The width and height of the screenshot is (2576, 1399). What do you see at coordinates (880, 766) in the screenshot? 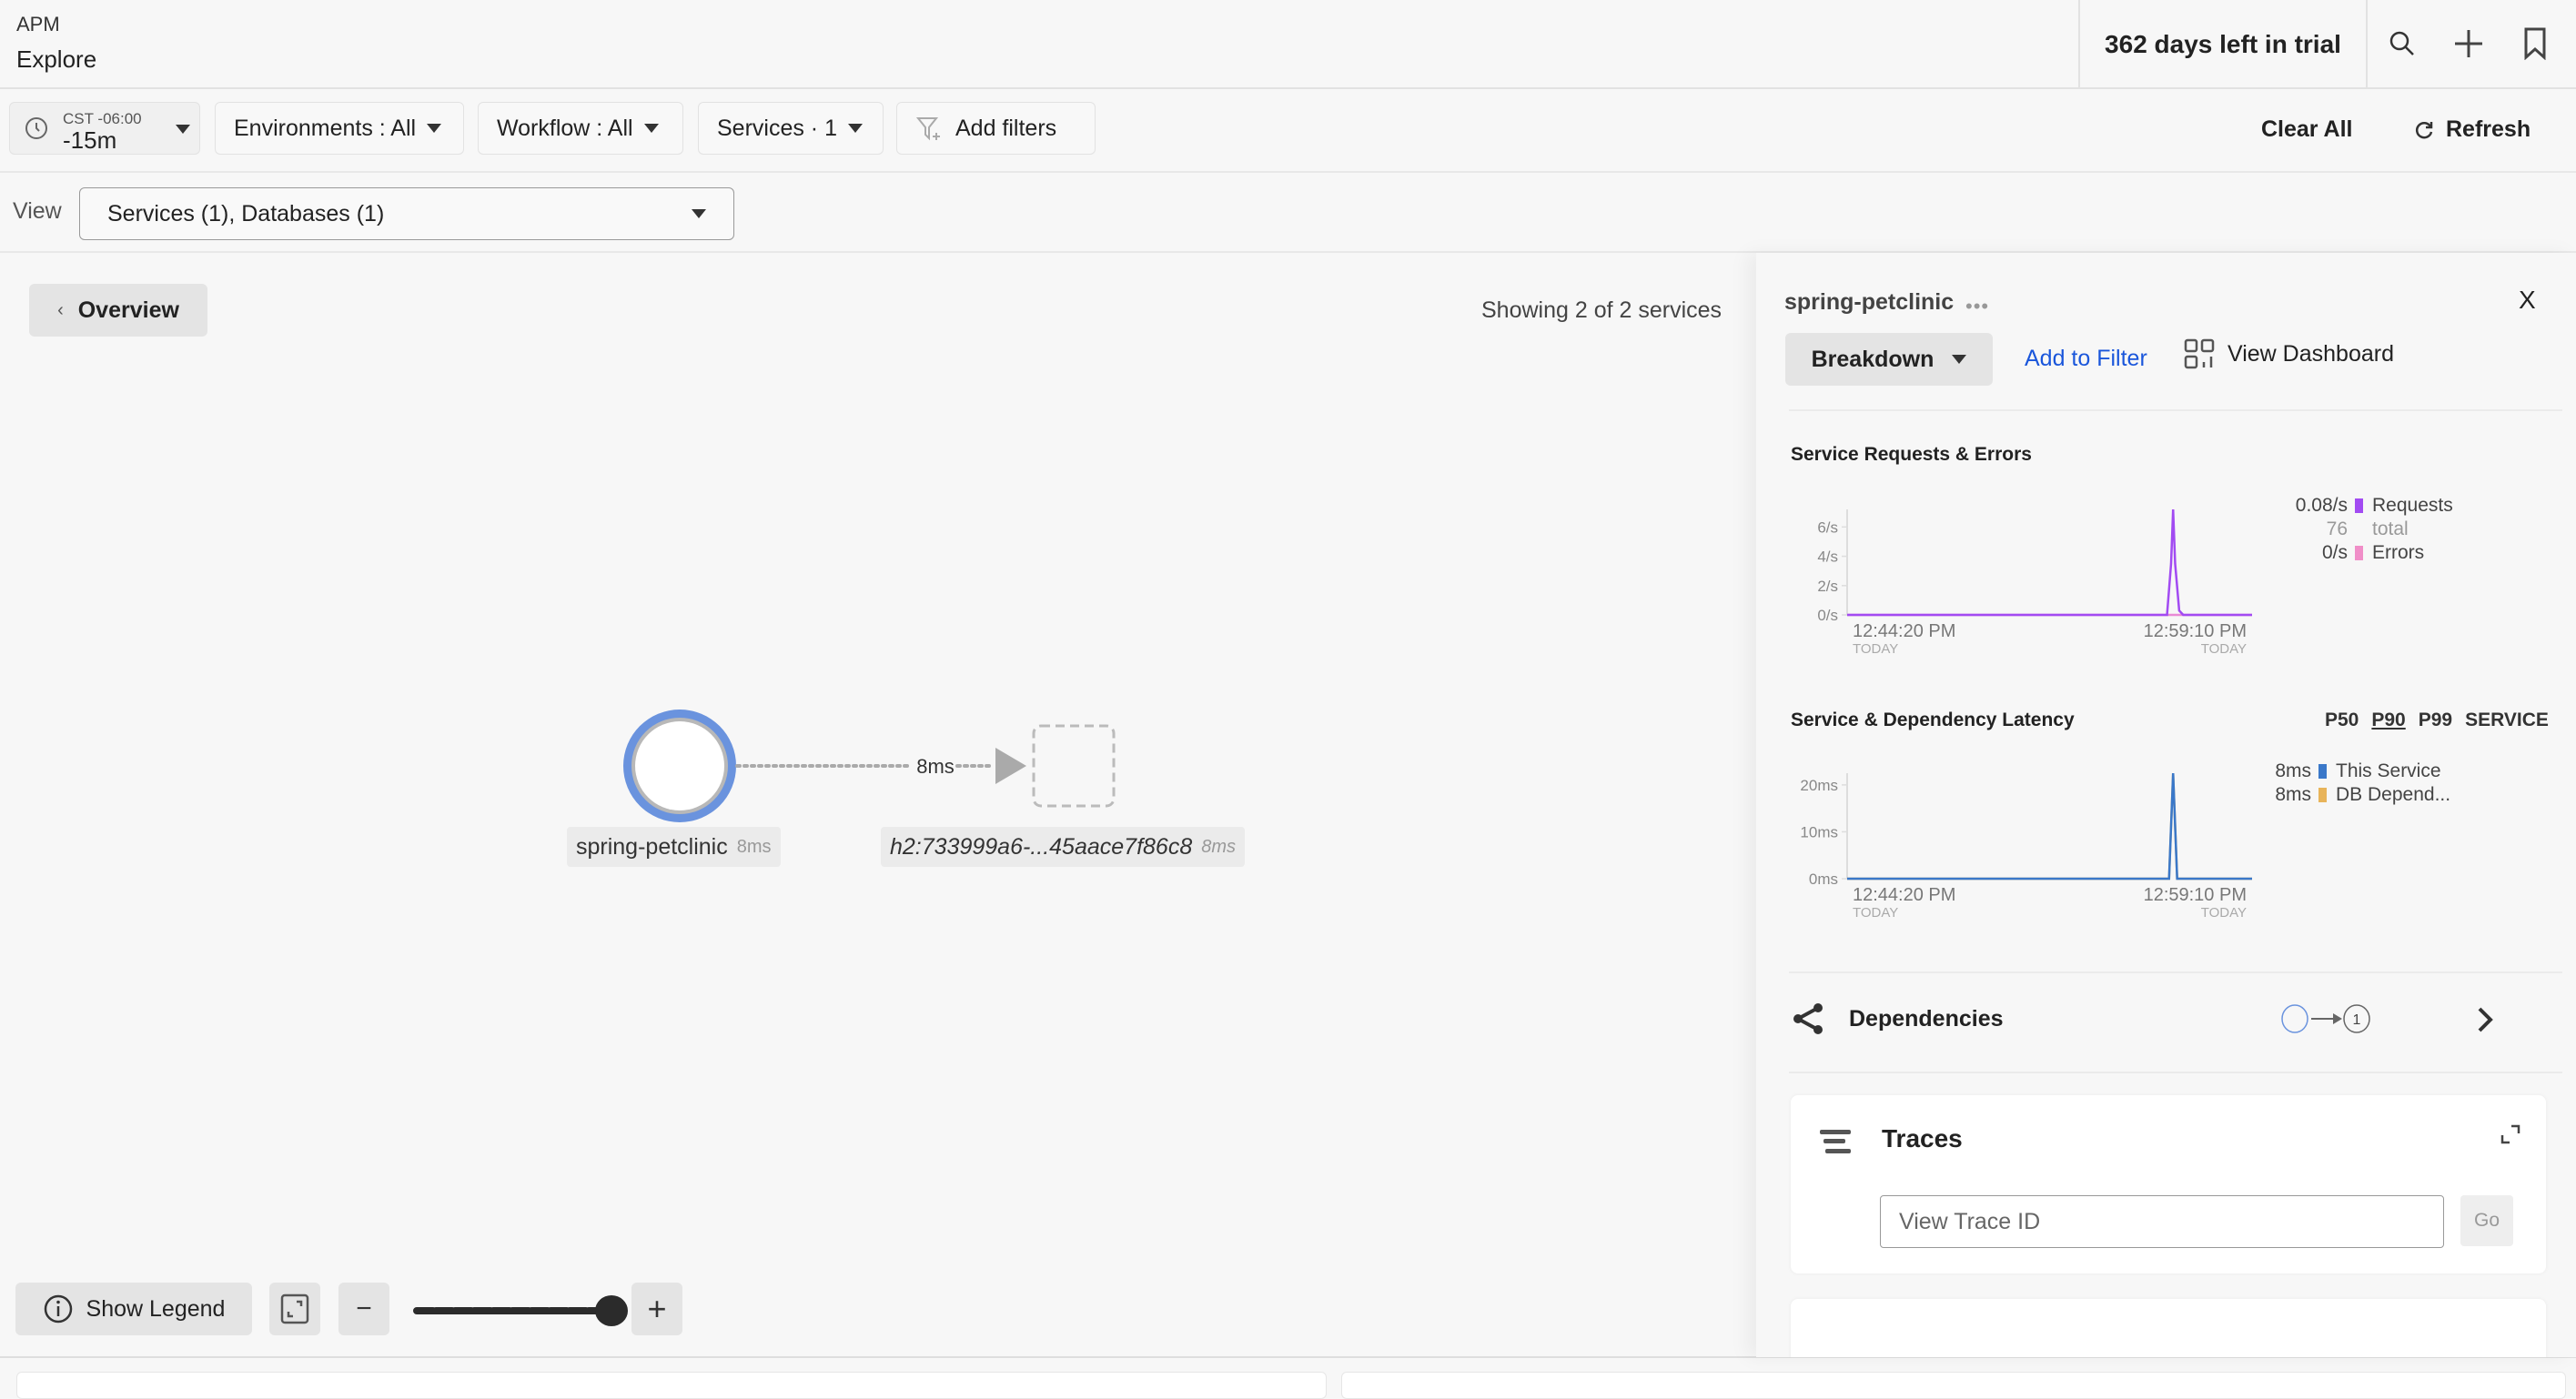
I see `edge-arrow` at bounding box center [880, 766].